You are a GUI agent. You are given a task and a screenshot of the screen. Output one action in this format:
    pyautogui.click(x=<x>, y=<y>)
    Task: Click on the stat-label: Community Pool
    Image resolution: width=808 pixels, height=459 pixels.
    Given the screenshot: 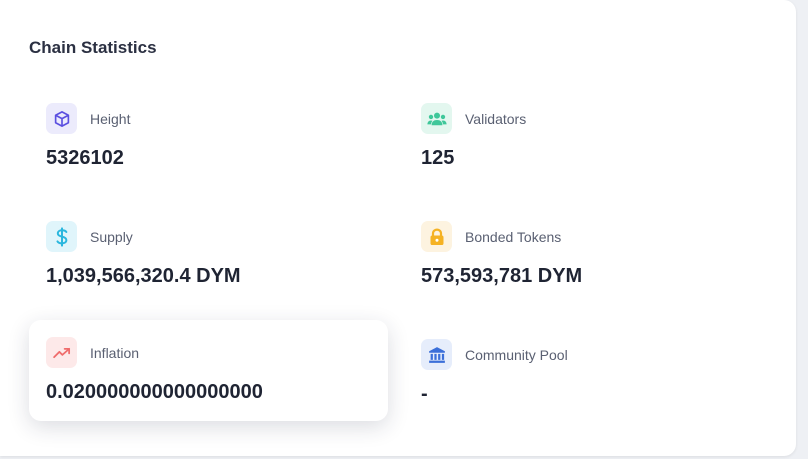 What is the action you would take?
    pyautogui.click(x=516, y=355)
    